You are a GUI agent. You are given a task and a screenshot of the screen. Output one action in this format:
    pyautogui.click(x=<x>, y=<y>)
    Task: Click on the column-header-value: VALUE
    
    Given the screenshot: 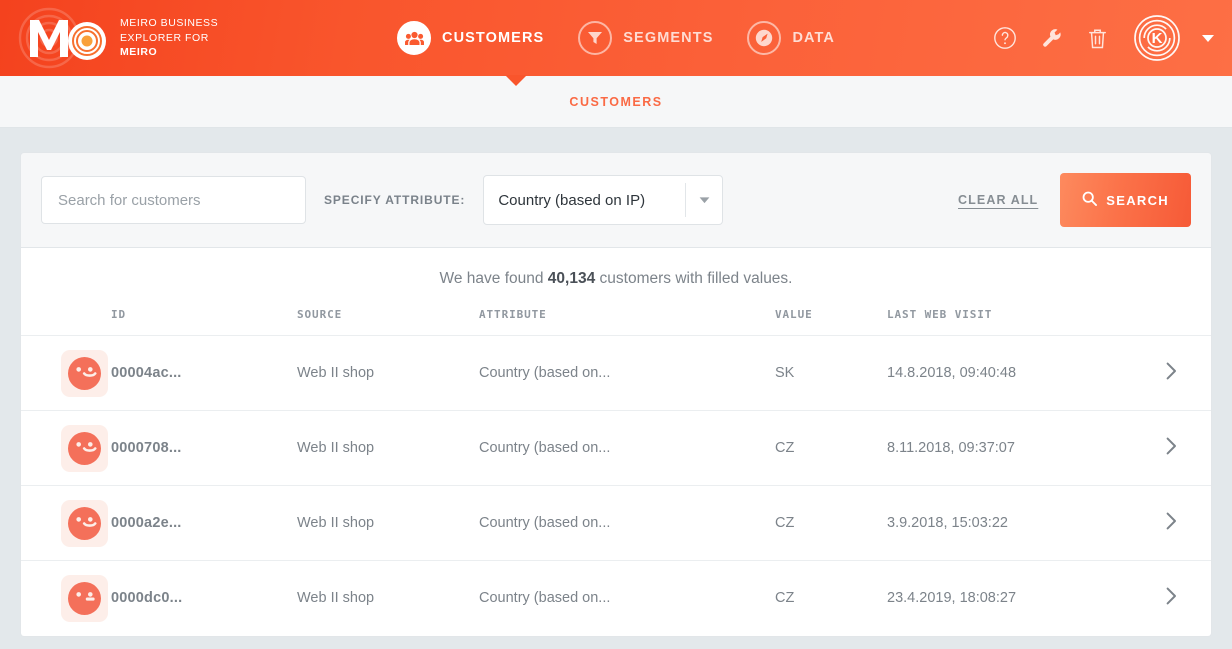 What is the action you would take?
    pyautogui.click(x=794, y=314)
    